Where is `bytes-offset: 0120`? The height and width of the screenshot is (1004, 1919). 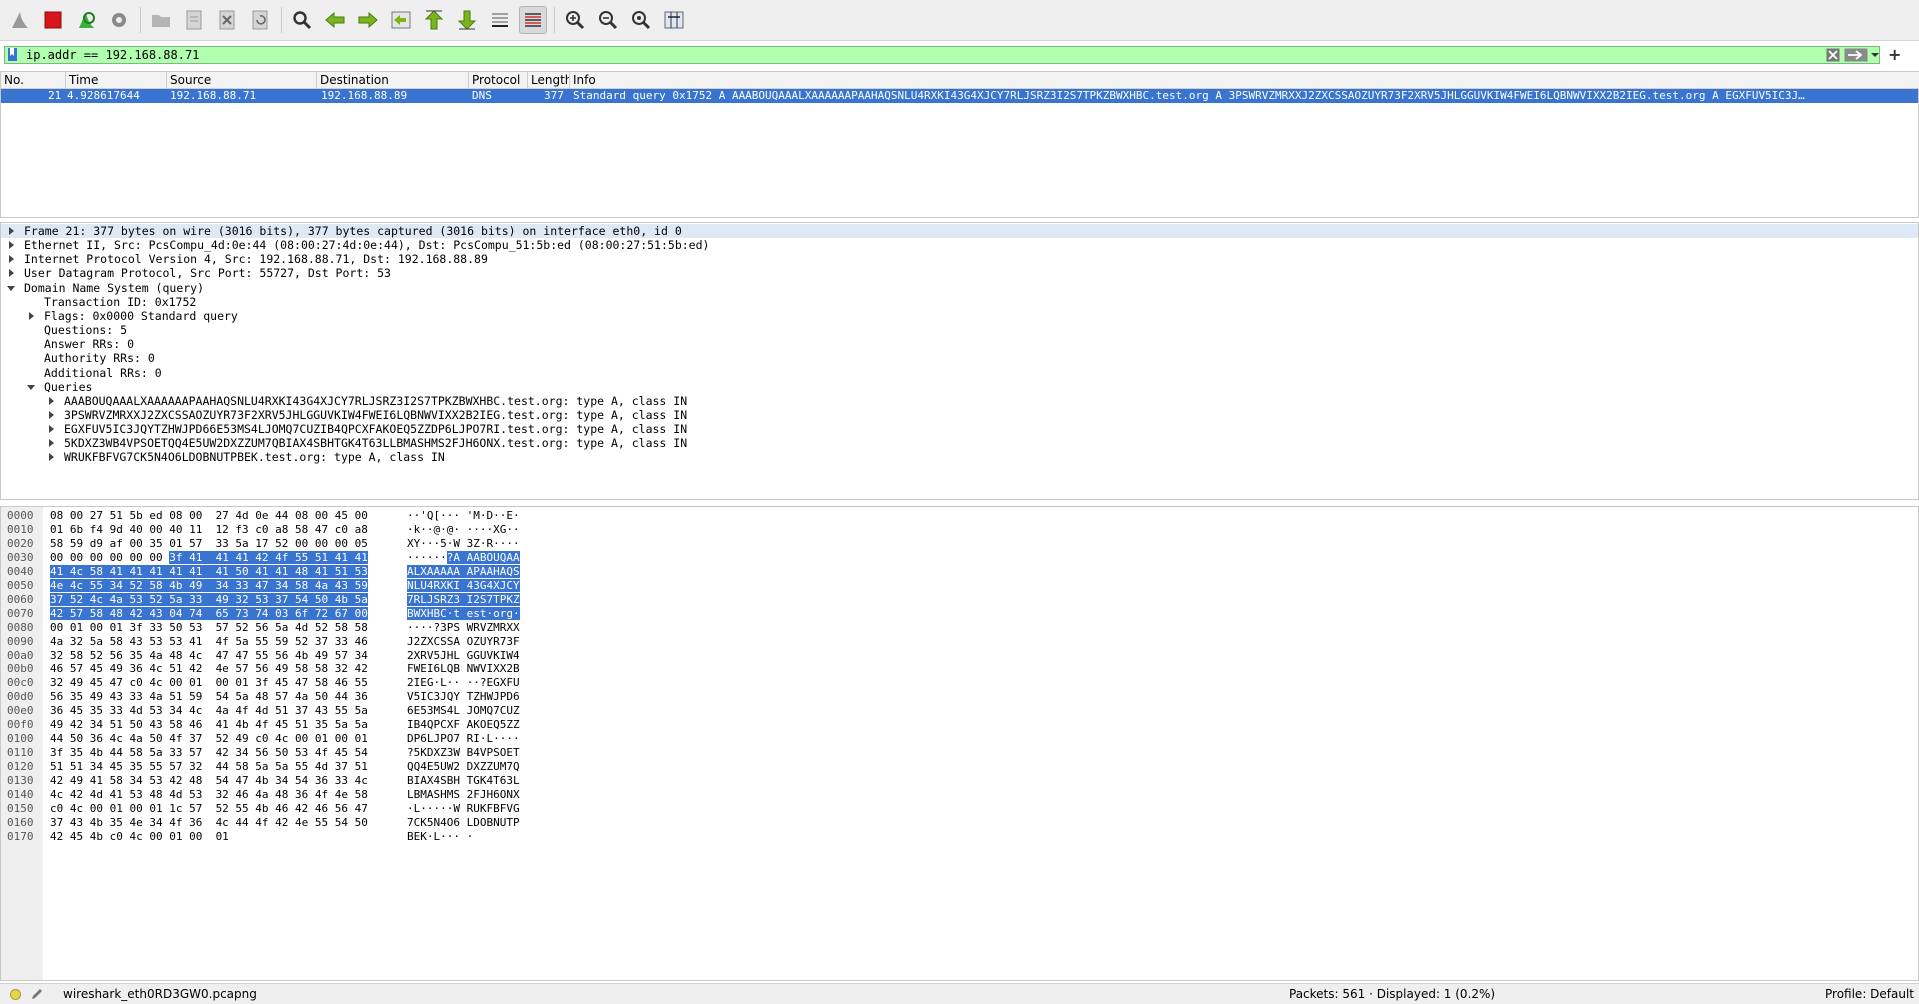
bytes-offset: 0120 is located at coordinates (20, 767).